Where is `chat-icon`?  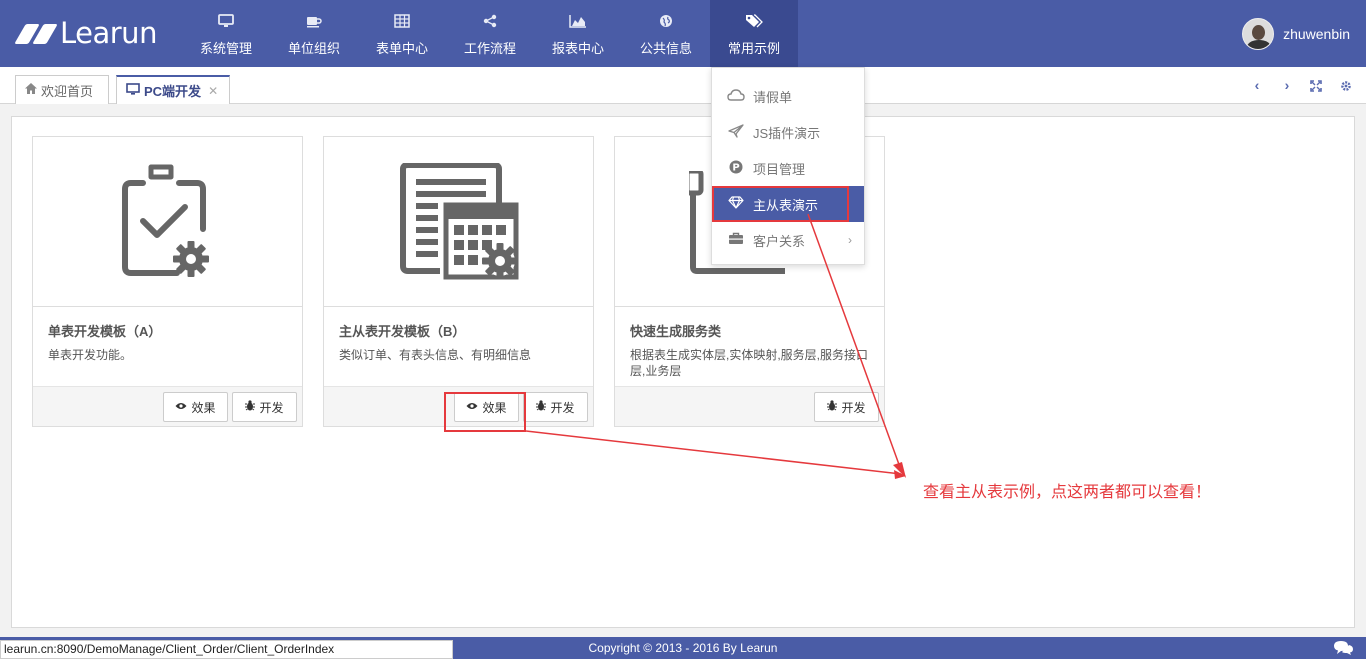 chat-icon is located at coordinates (1343, 649).